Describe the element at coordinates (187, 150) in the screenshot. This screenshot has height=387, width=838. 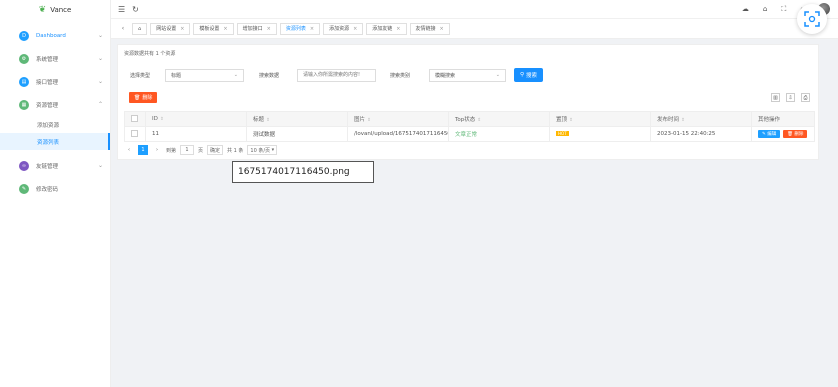
I see `goto-page-input: 1` at that location.